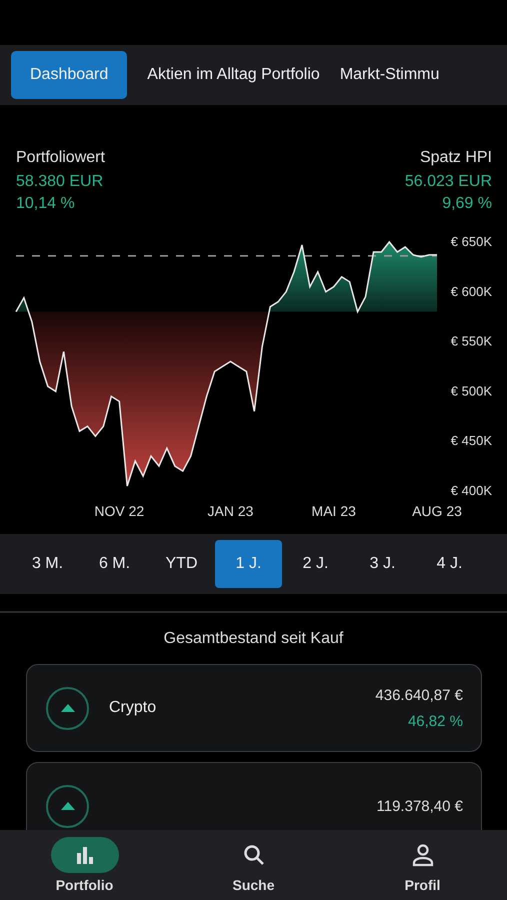 This screenshot has width=507, height=900. What do you see at coordinates (471, 291) in the screenshot?
I see `y-axis-label: € 600K` at bounding box center [471, 291].